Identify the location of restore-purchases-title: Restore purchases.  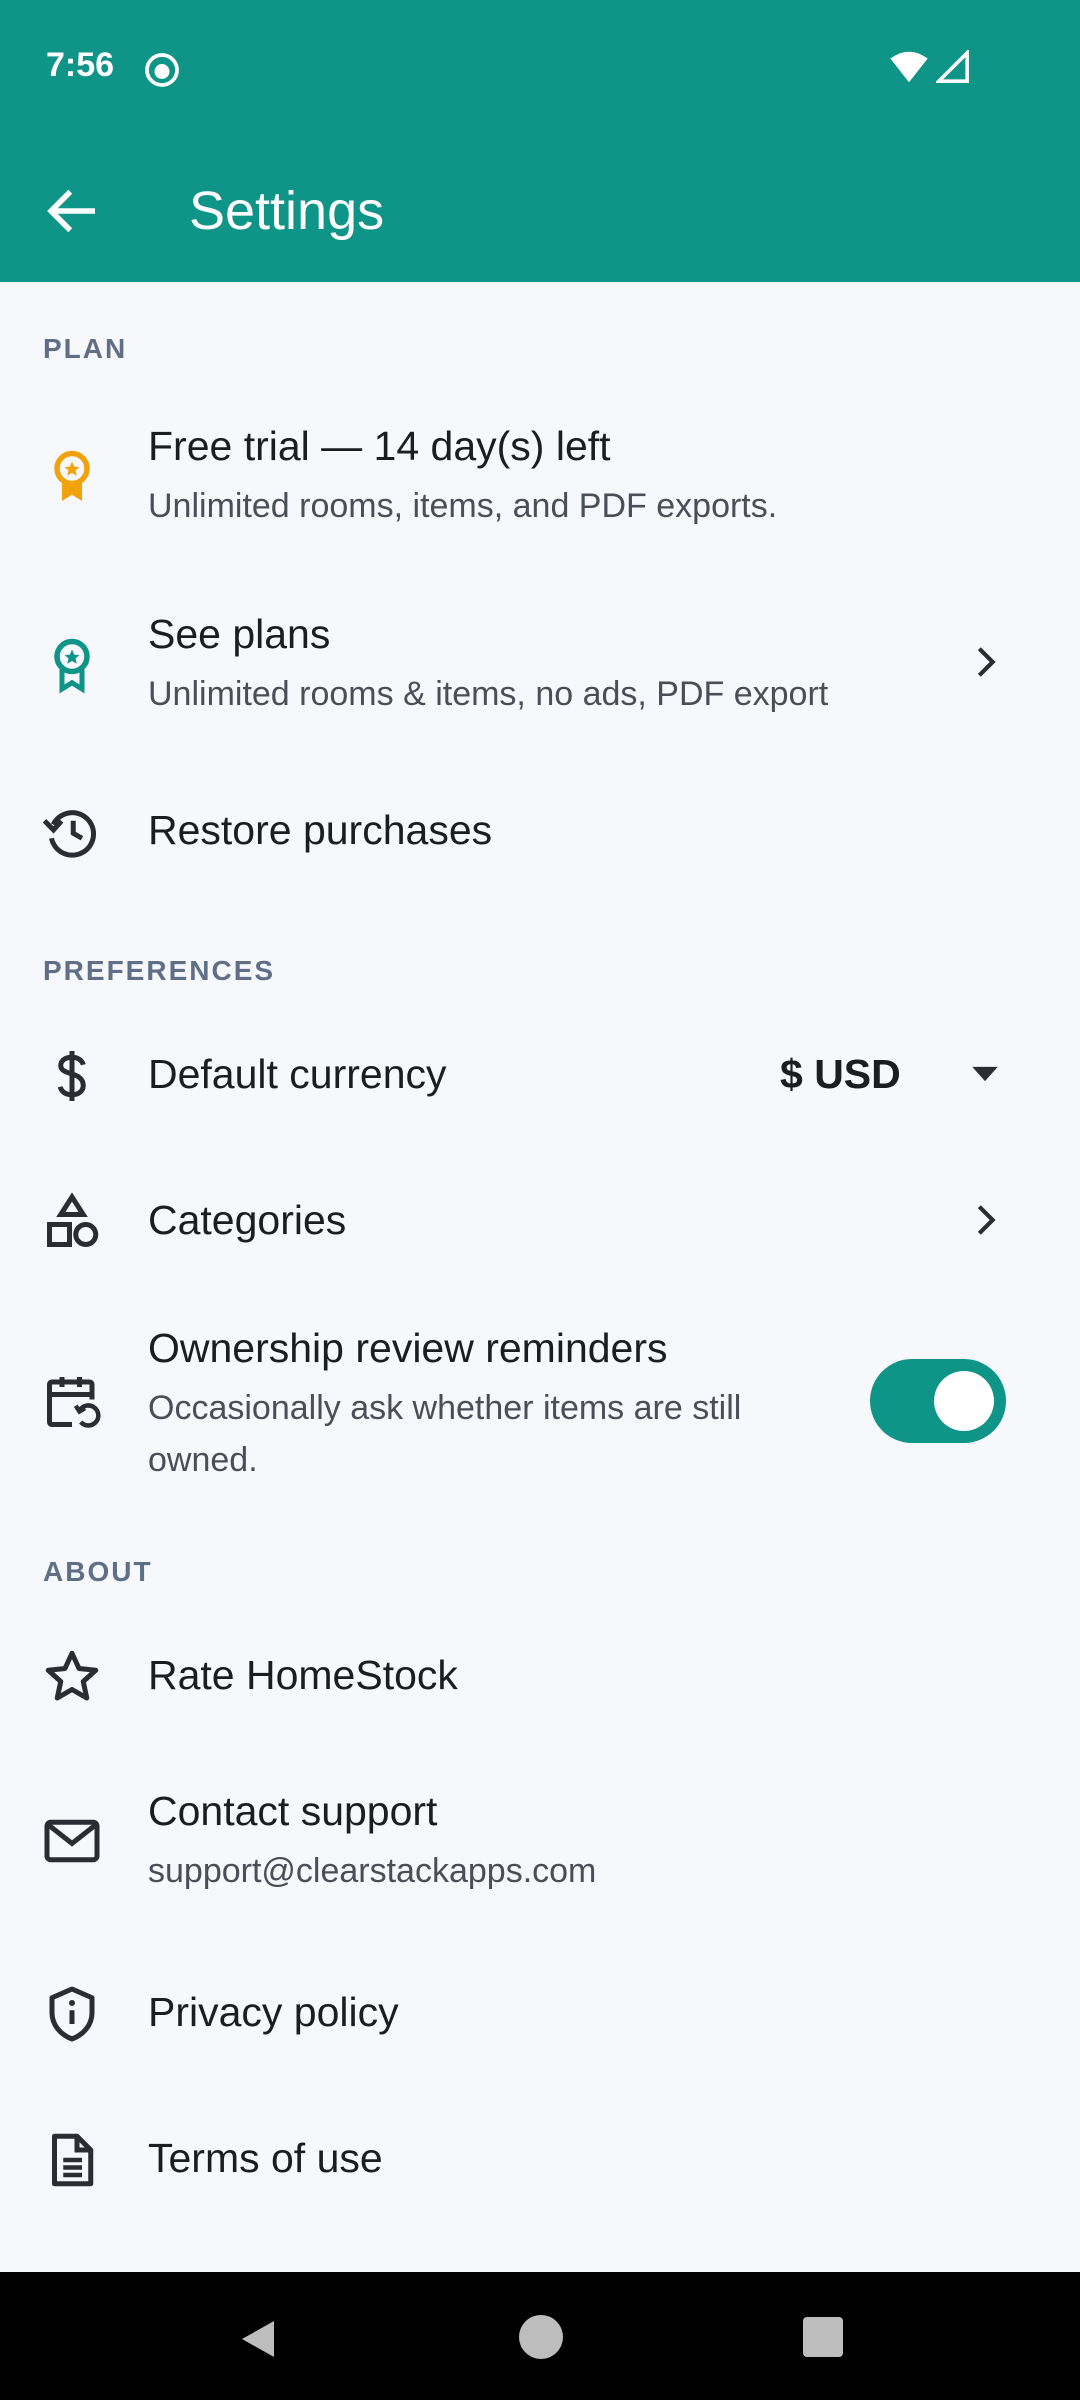
(320, 830).